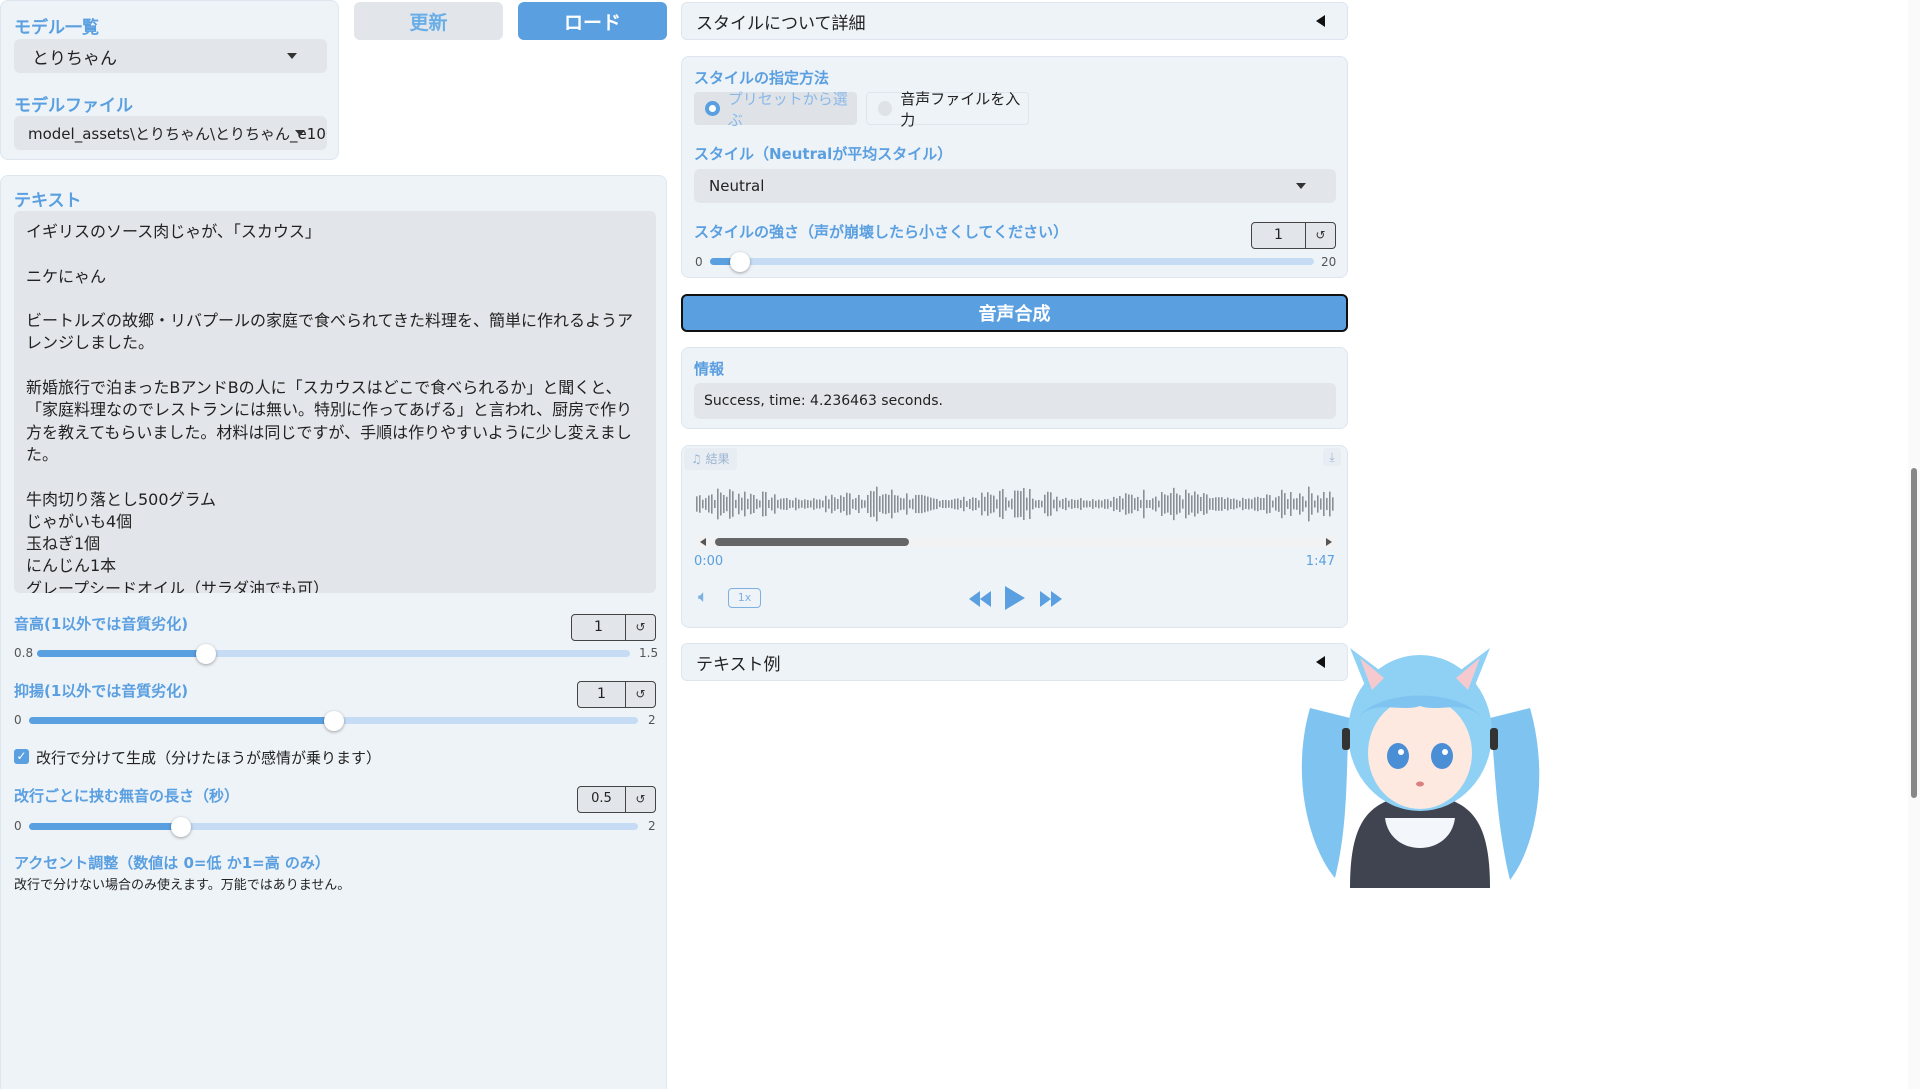 The width and height of the screenshot is (1920, 1089). Describe the element at coordinates (812, 542) in the screenshot. I see `scroll-thumb` at that location.